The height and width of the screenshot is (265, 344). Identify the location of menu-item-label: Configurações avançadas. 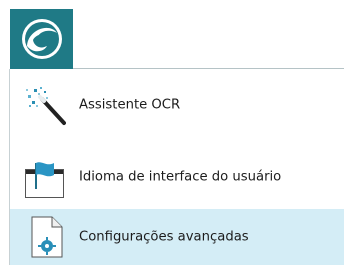
(164, 237).